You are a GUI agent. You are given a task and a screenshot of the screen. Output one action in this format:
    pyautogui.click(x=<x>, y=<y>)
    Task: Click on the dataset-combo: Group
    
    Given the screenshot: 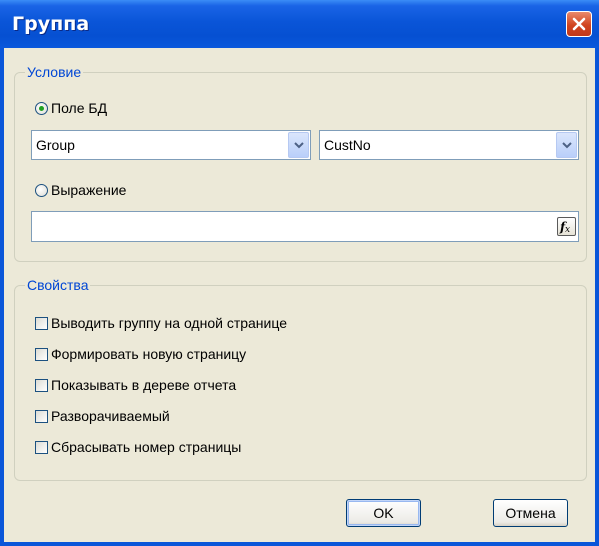 What is the action you would take?
    pyautogui.click(x=171, y=145)
    